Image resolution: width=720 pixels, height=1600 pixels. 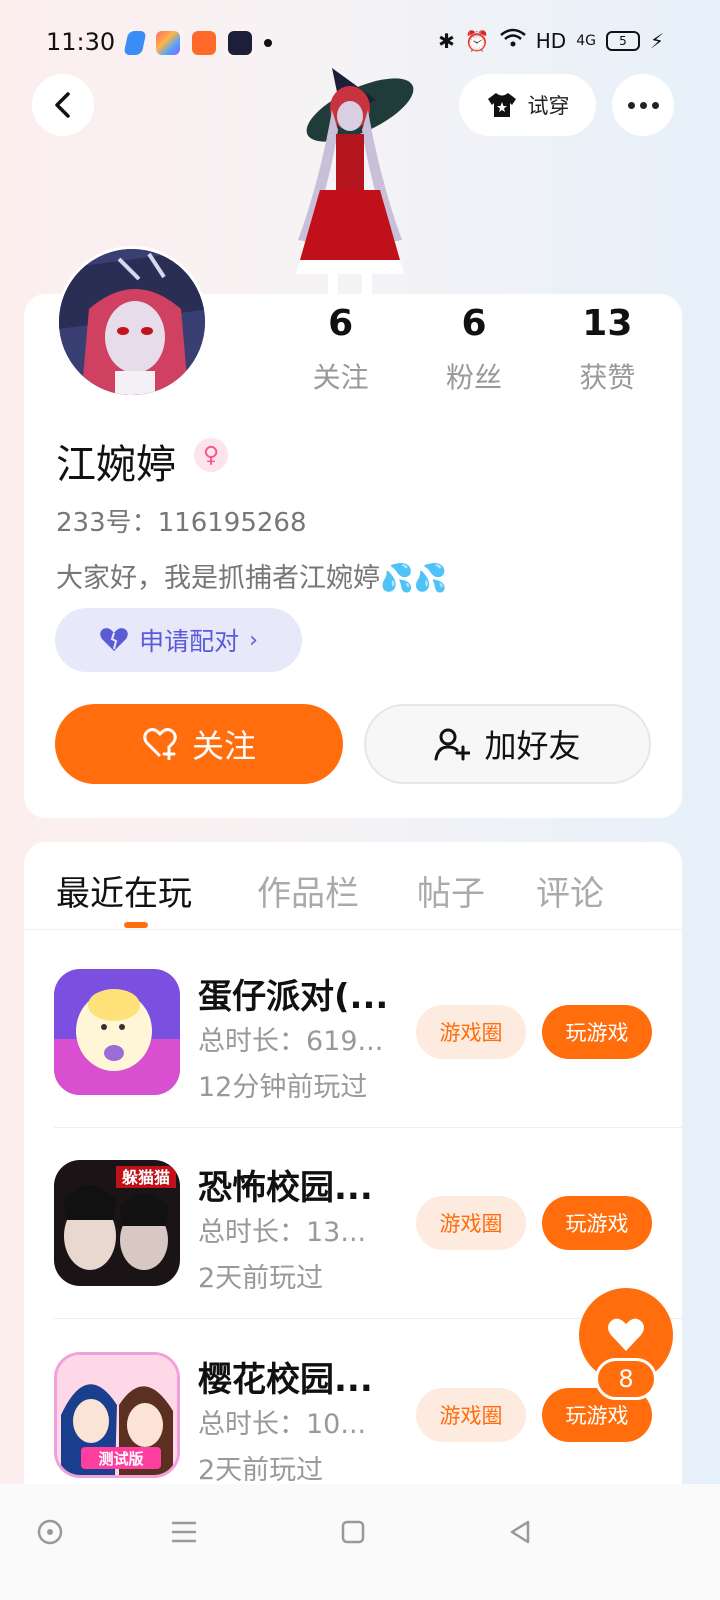 I want to click on system-nav-bar, so click(x=360, y=1542).